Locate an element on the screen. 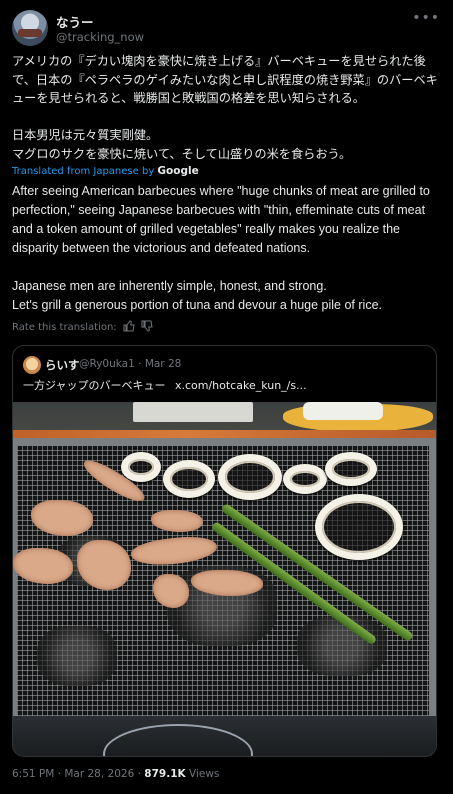  post-footer: 6:51 PM · Mar 28, 2026 · 879.1K Views is located at coordinates (116, 774).